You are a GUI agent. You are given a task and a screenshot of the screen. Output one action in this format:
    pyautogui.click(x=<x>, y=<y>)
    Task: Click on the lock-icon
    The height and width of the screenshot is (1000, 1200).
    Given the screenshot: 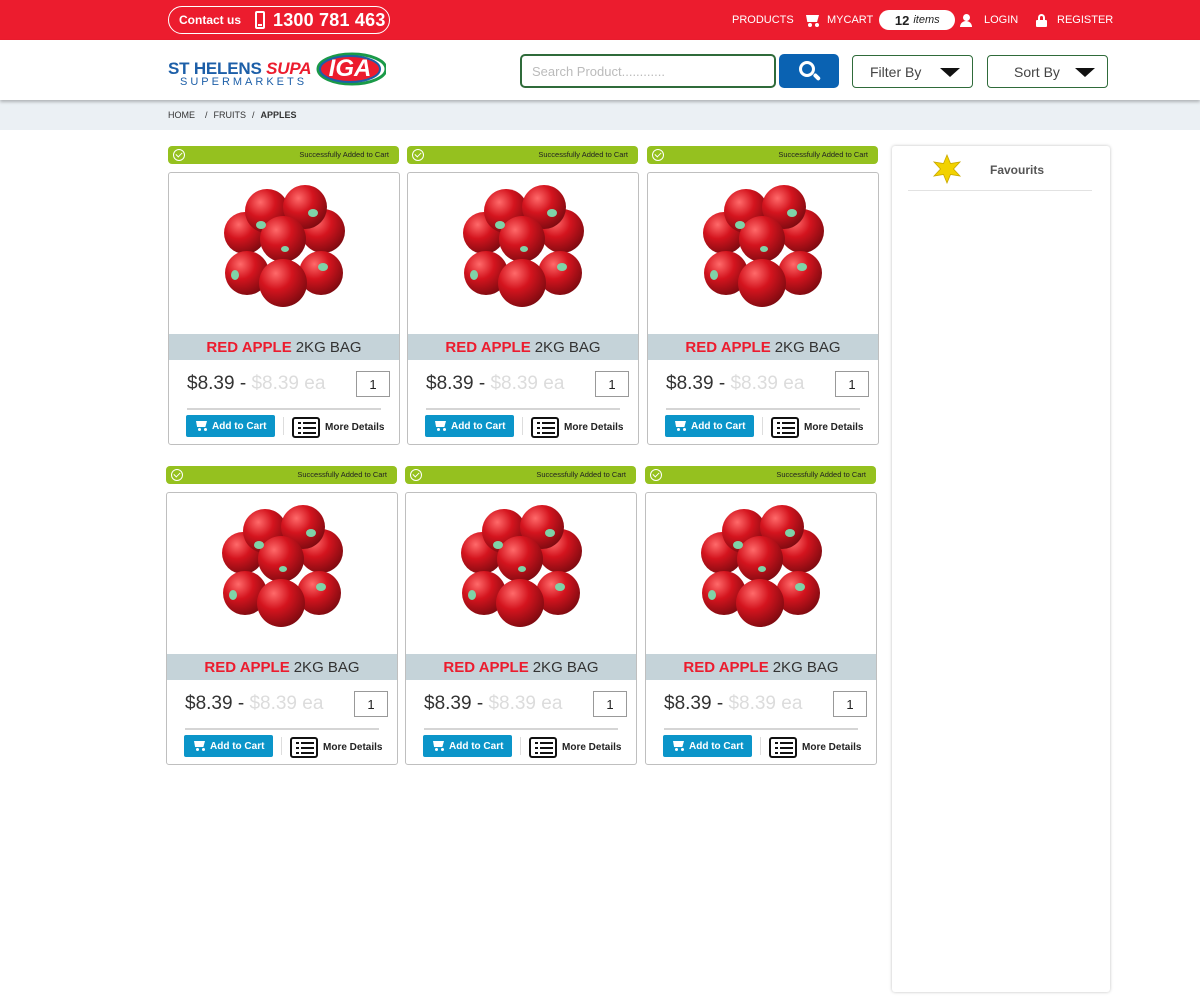 What is the action you would take?
    pyautogui.click(x=1041, y=20)
    